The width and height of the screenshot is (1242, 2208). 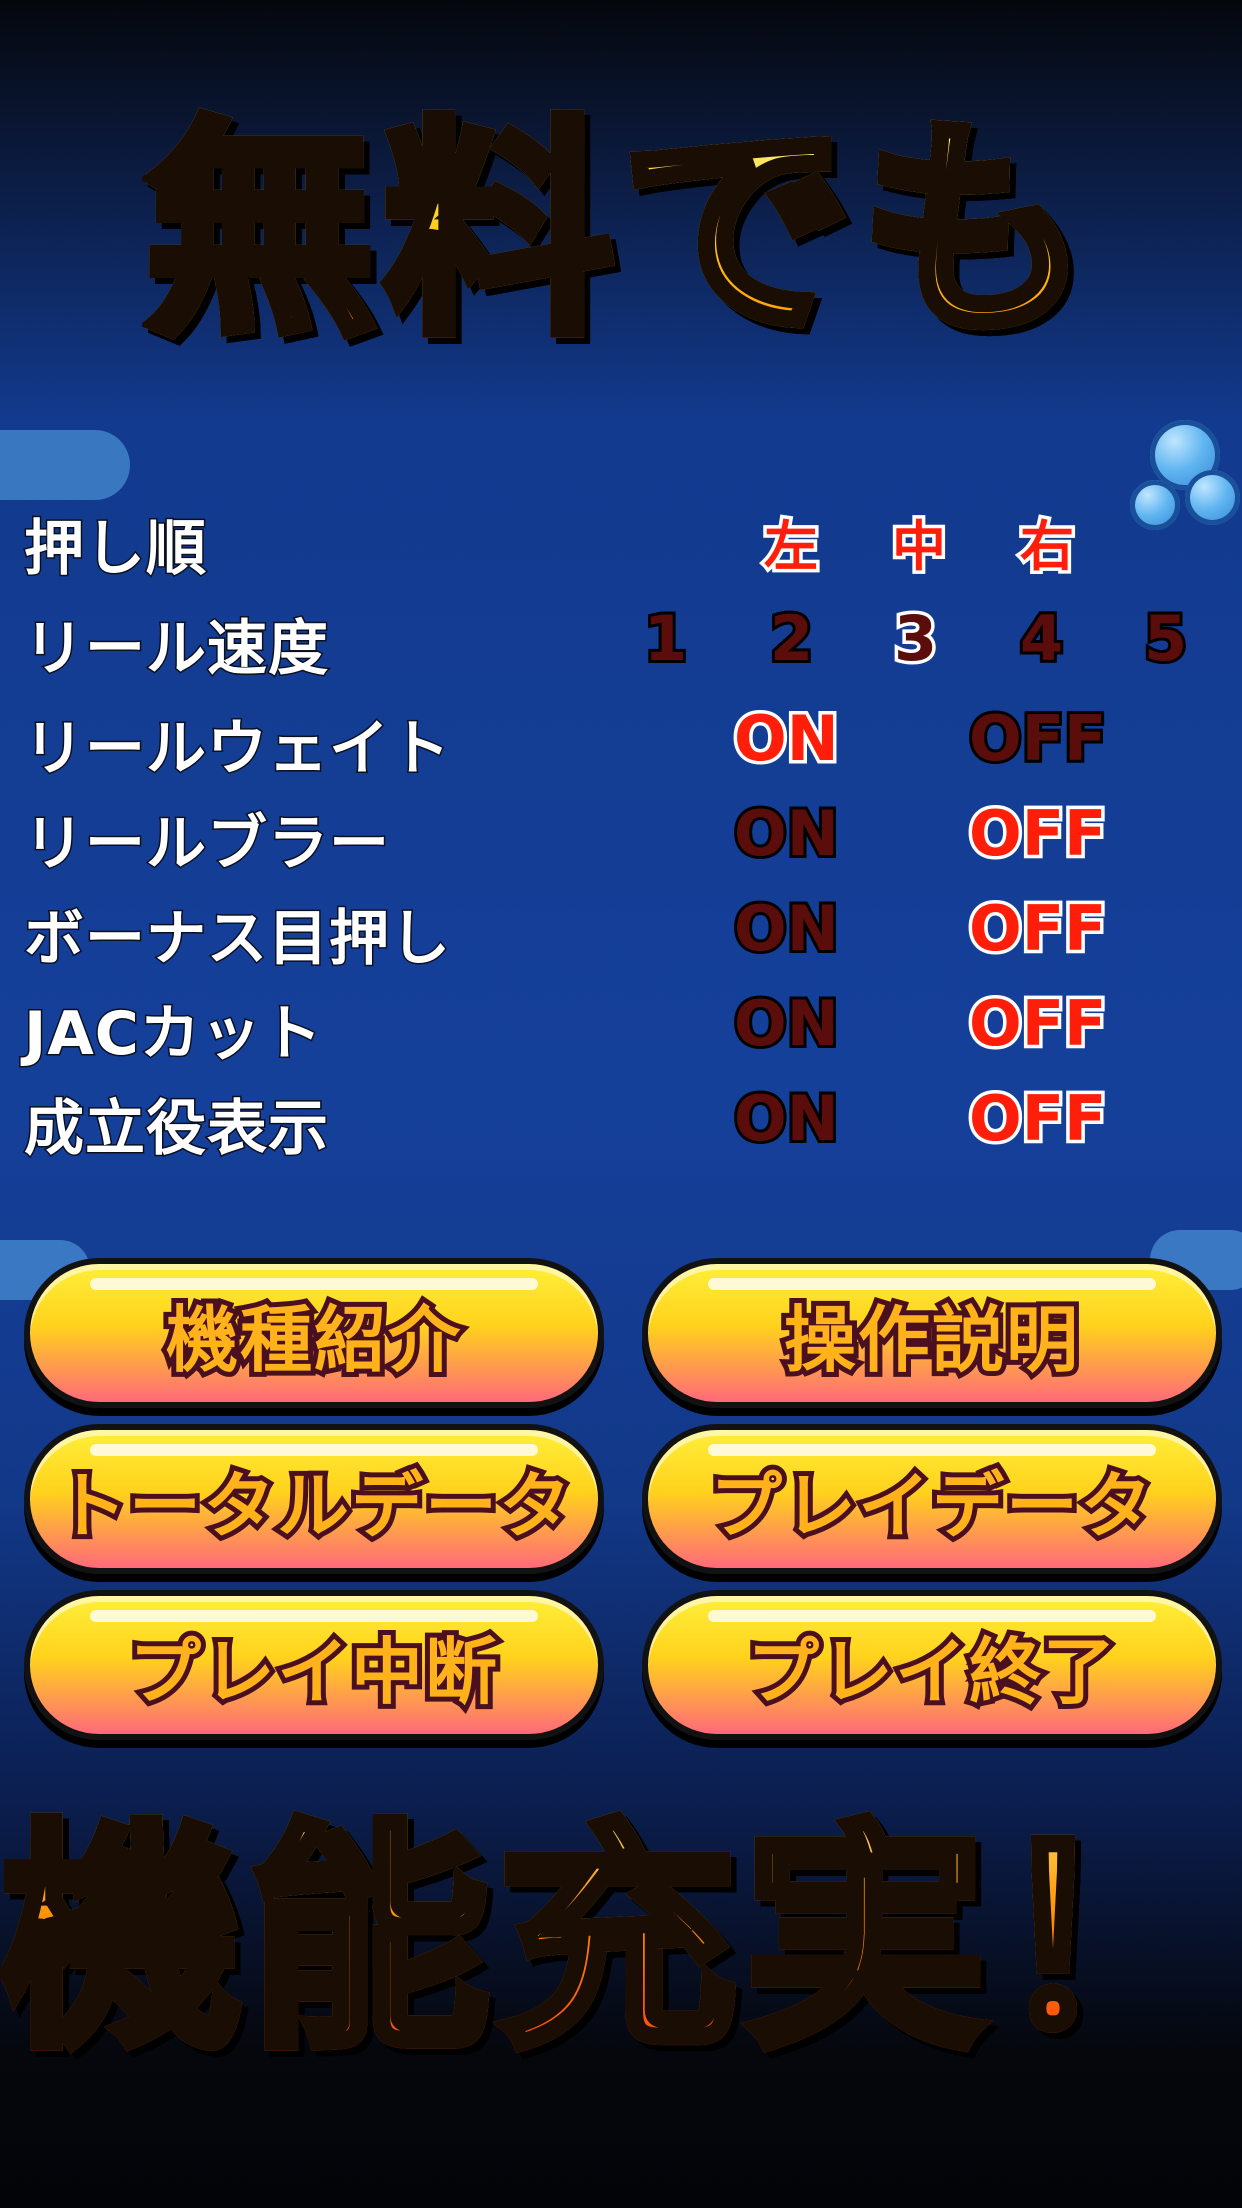 I want to click on background-wave-left, so click(x=65, y=465).